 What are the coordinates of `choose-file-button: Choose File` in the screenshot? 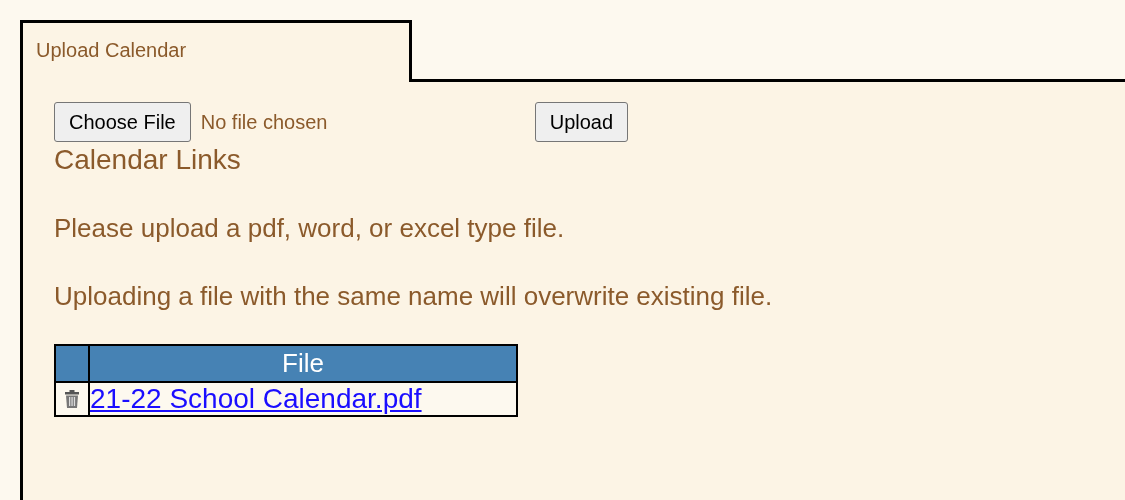 It's located at (122, 122).